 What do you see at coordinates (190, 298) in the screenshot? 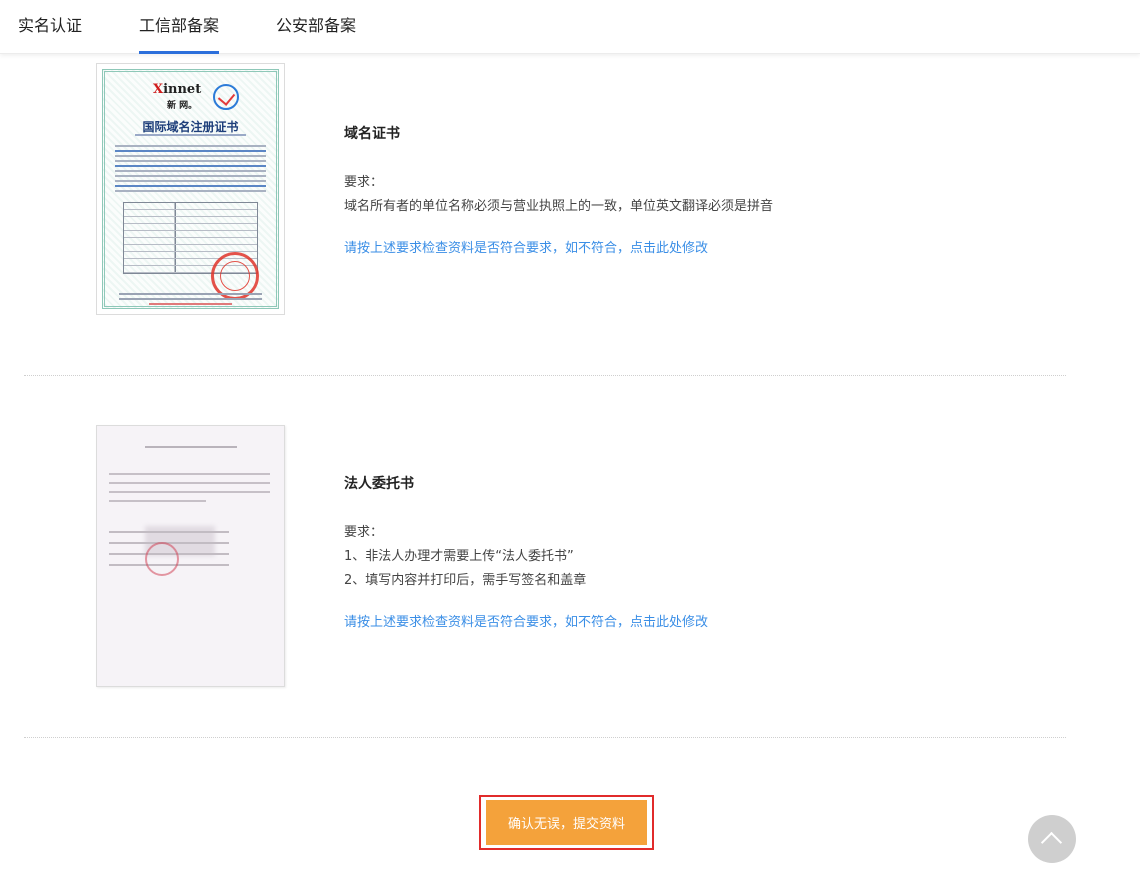
I see `certificate-footer-text` at bounding box center [190, 298].